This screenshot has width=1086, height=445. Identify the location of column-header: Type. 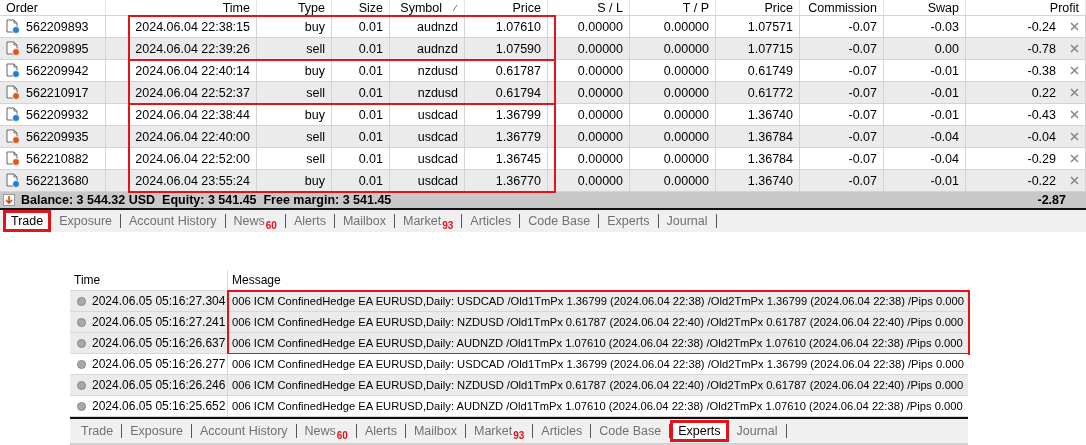
(294, 8).